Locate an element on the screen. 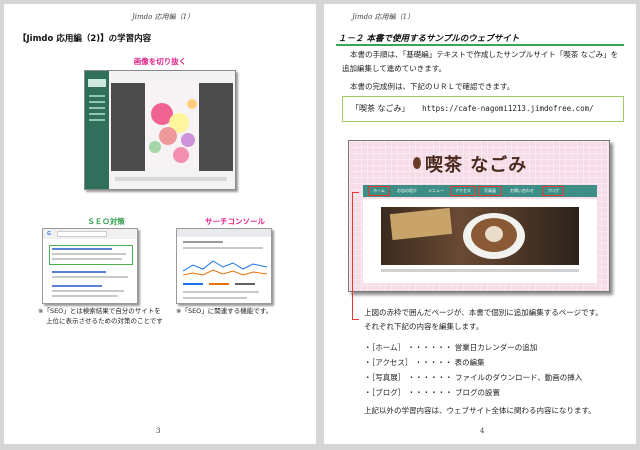  screenshot-sidebar is located at coordinates (97, 130).